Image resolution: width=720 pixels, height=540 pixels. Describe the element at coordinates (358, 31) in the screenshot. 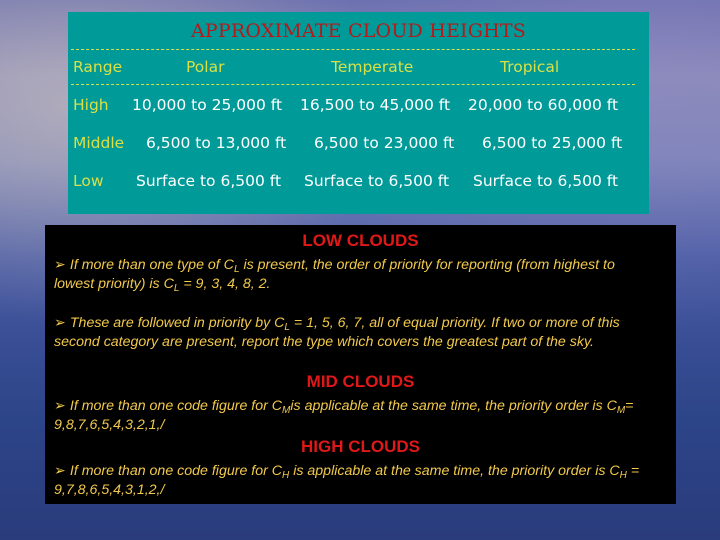

I see `table-title: APPROXIMATE CLOUD HEIGHTS` at that location.